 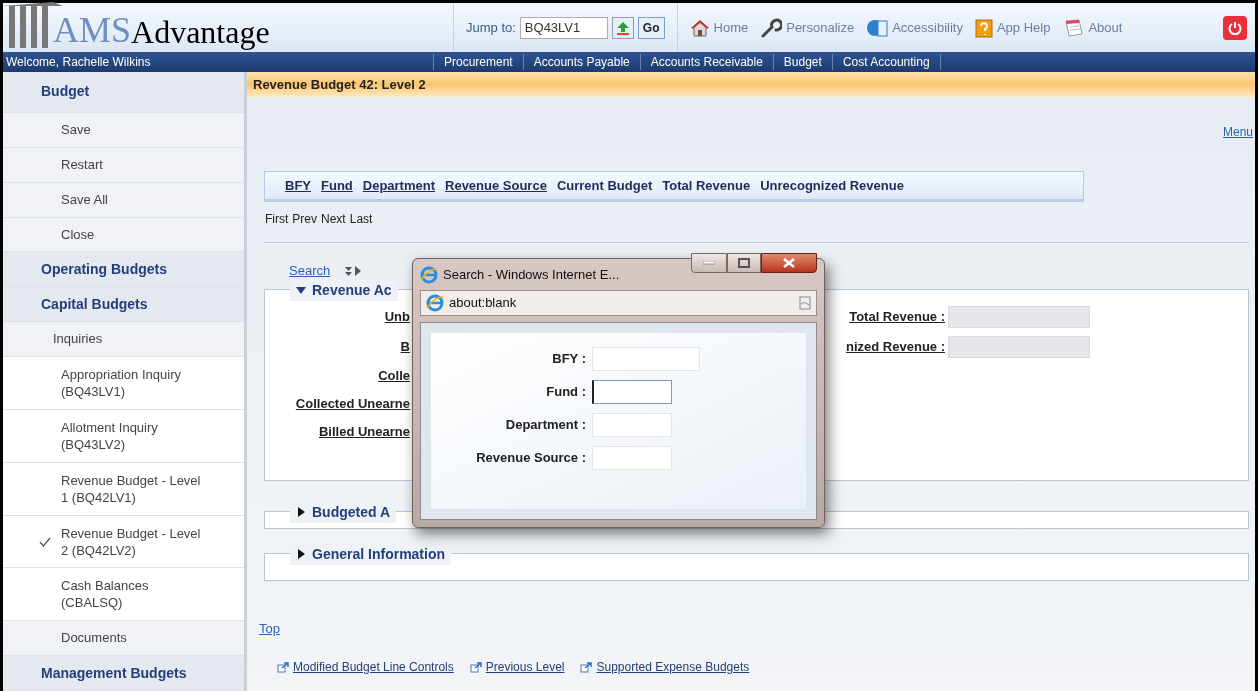 I want to click on help-icon, so click(x=983, y=27).